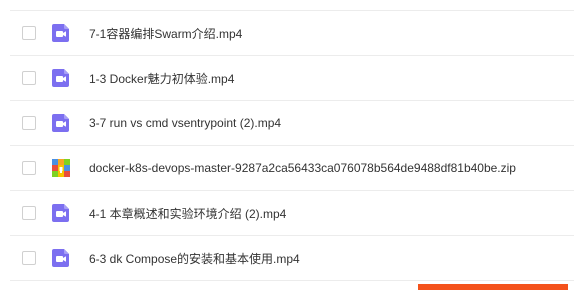  I want to click on file-name: 4-1 本章概述和实验环境介绍 (2).mp4, so click(187, 213).